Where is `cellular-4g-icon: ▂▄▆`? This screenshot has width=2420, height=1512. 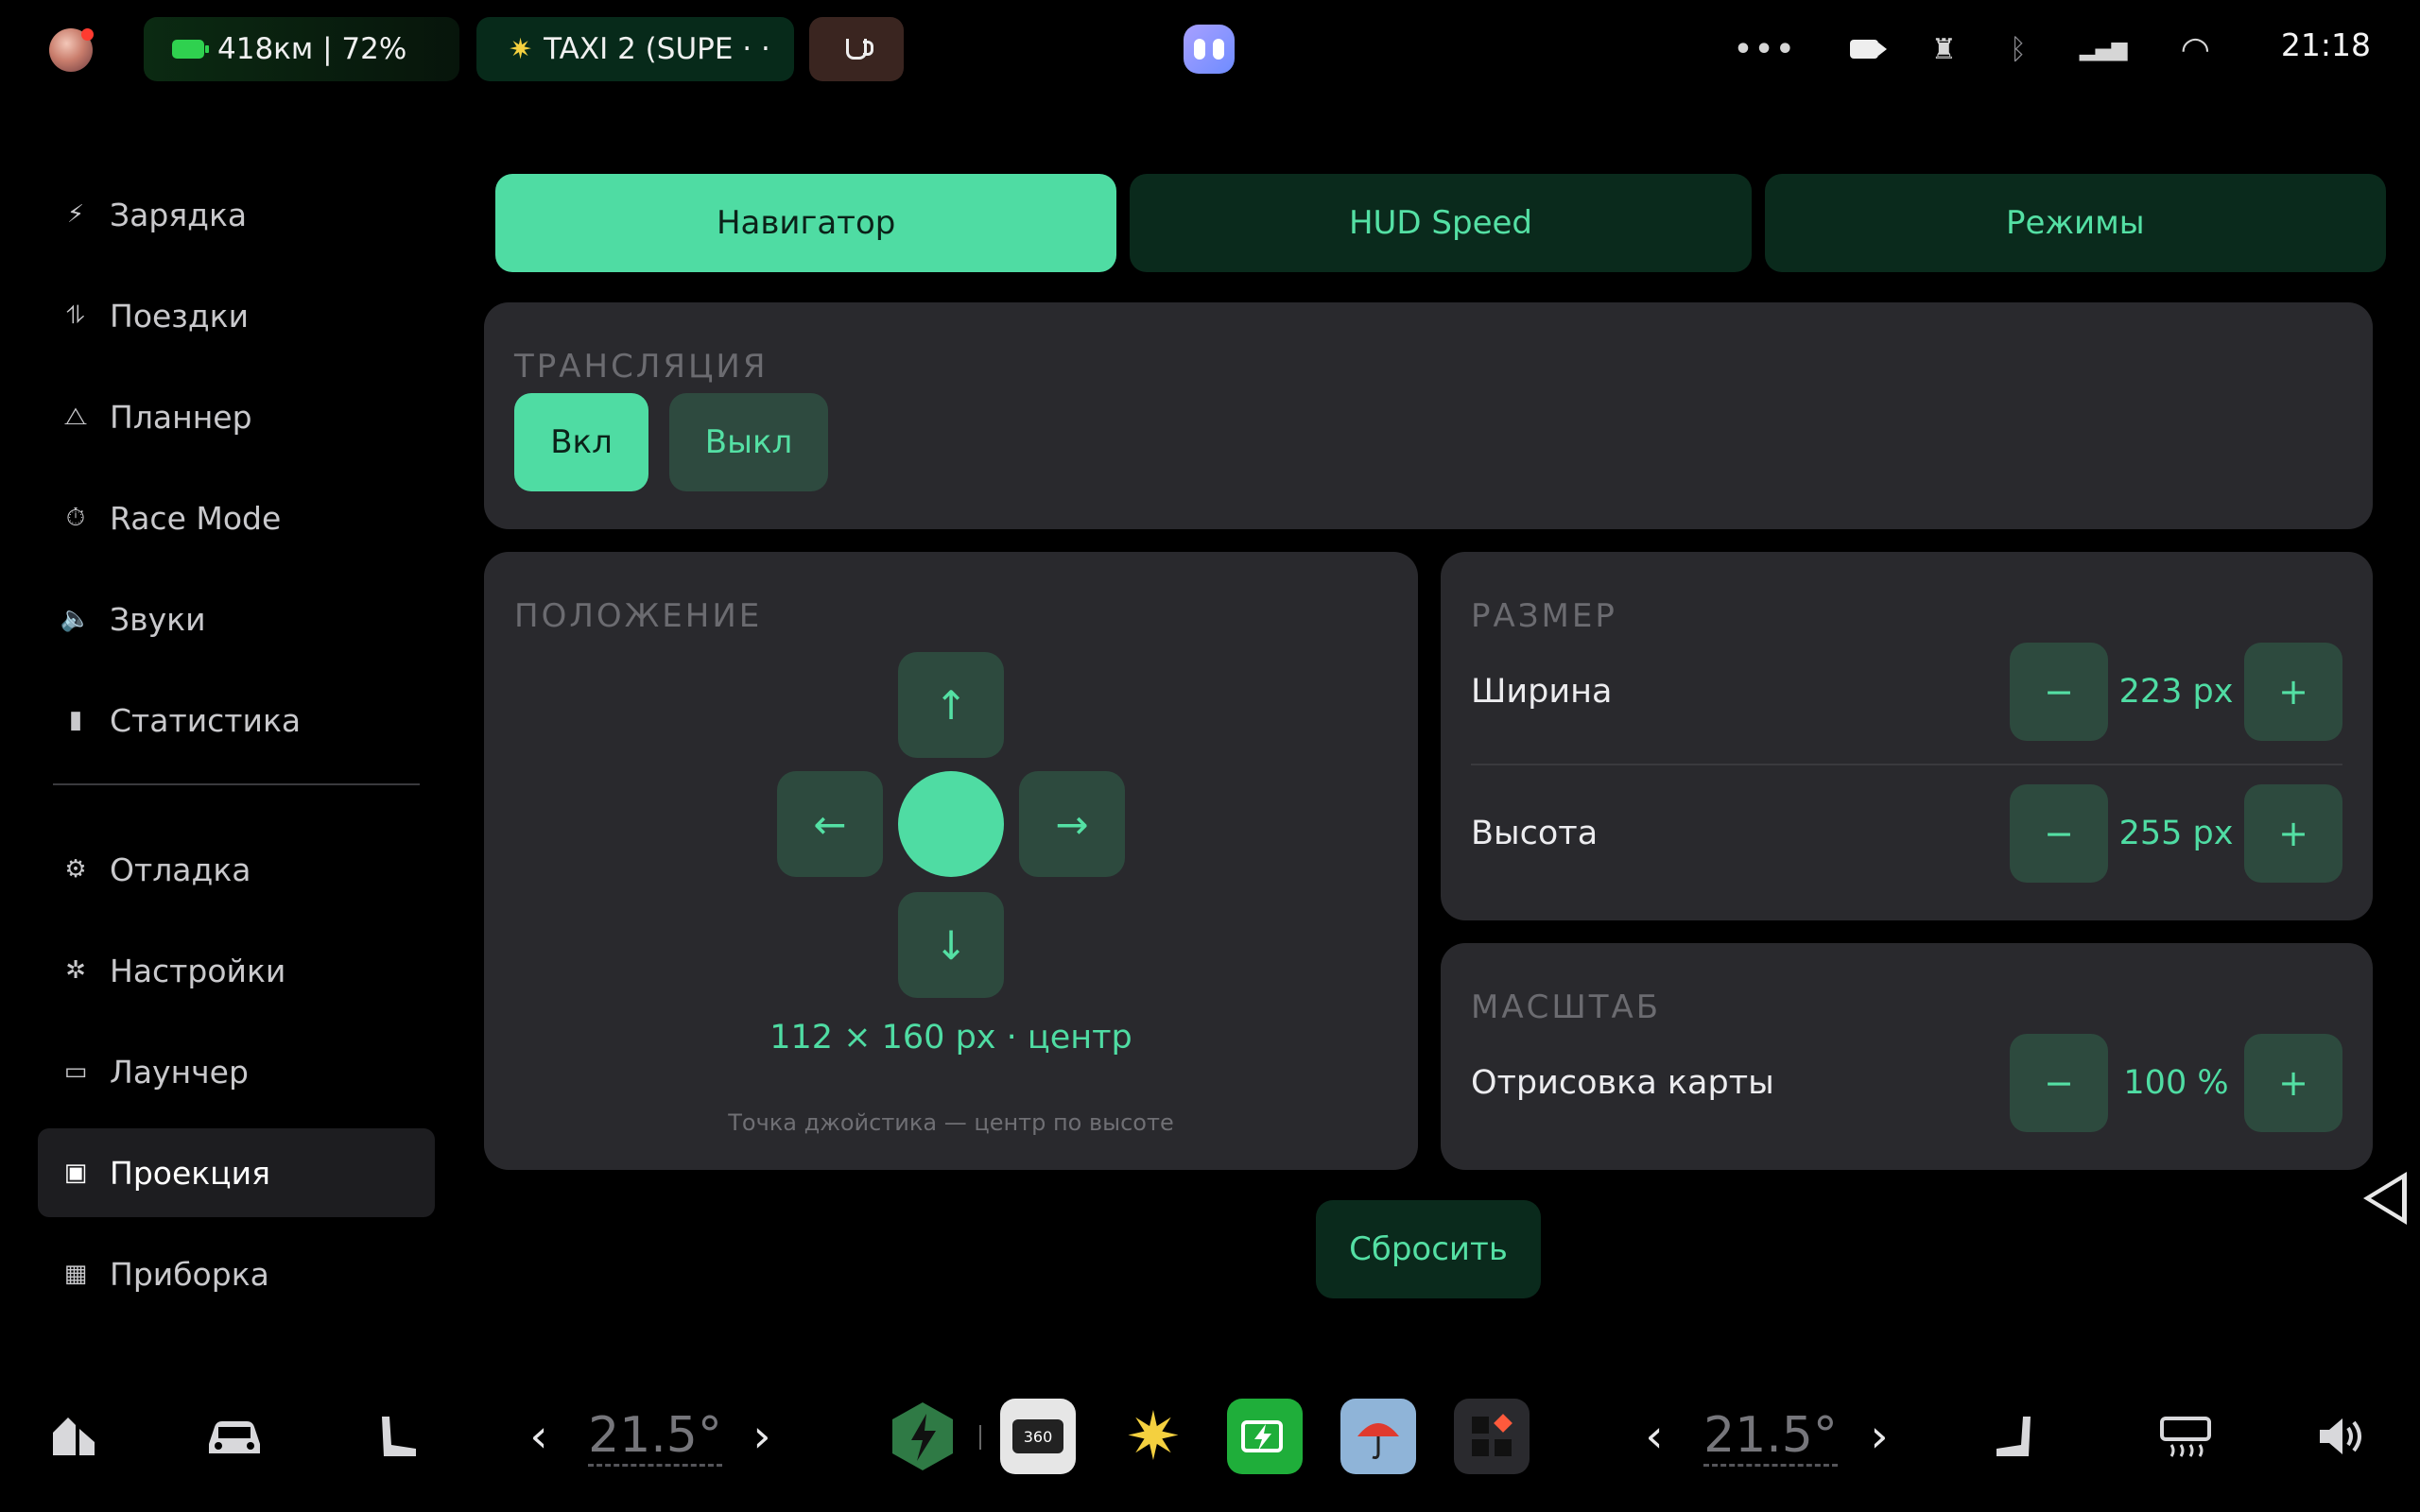
cellular-4g-icon: ▂▄▆ is located at coordinates (2103, 49).